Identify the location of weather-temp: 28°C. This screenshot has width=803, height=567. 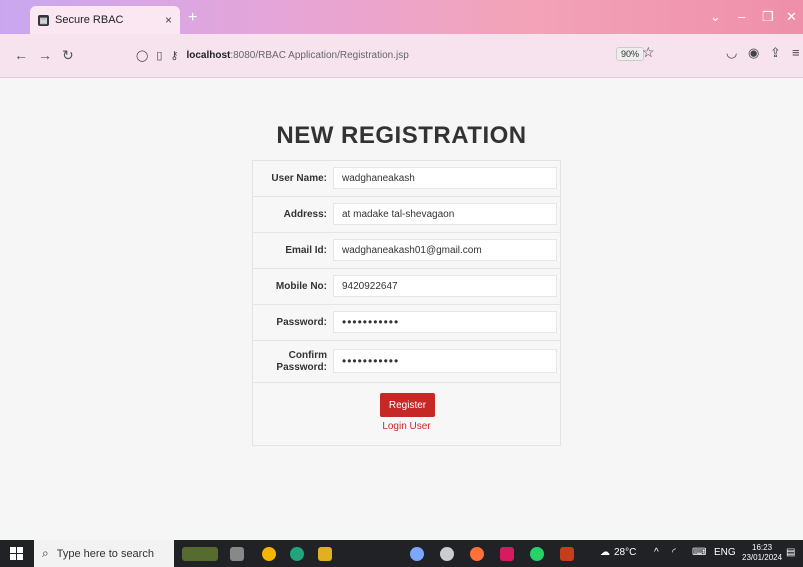
(625, 552).